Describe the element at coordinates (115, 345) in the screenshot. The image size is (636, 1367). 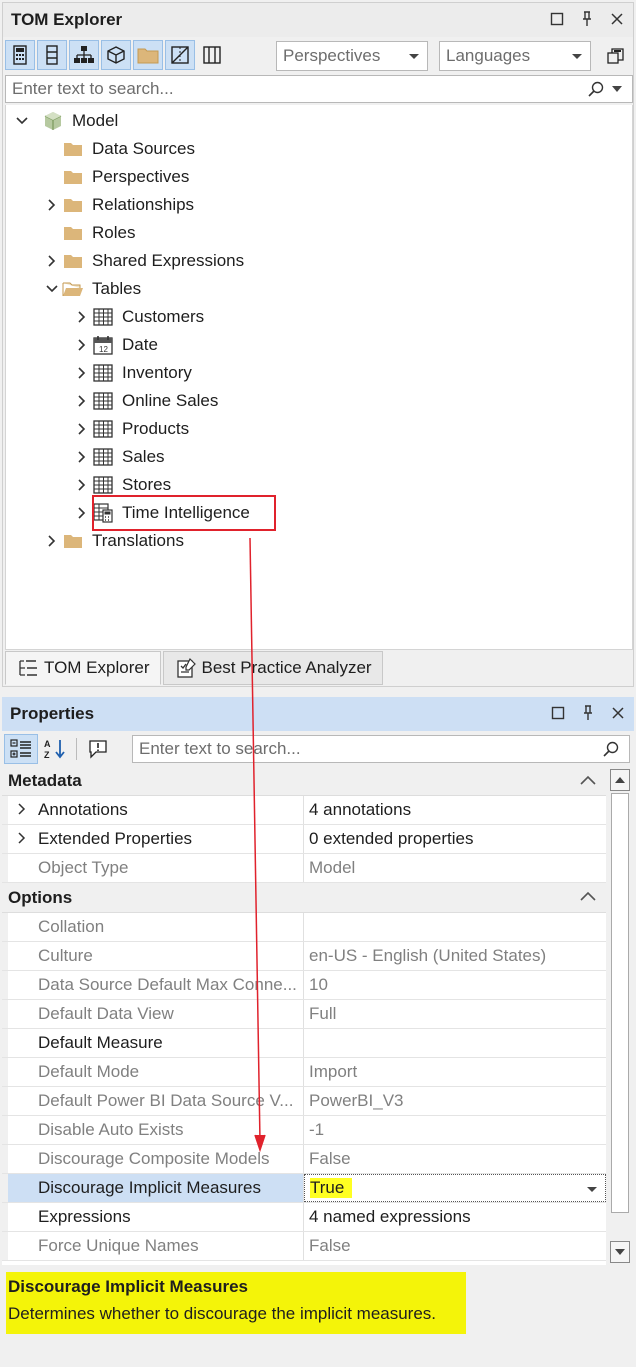
I see `tree-node-table: 12 Date` at that location.